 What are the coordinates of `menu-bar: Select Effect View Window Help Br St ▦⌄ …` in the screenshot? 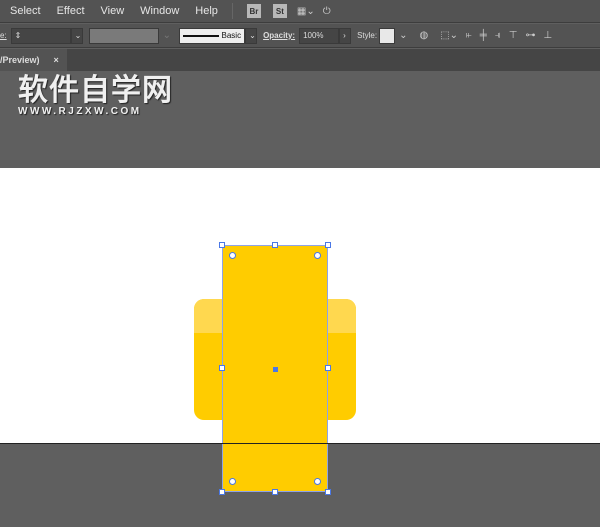 It's located at (300, 11).